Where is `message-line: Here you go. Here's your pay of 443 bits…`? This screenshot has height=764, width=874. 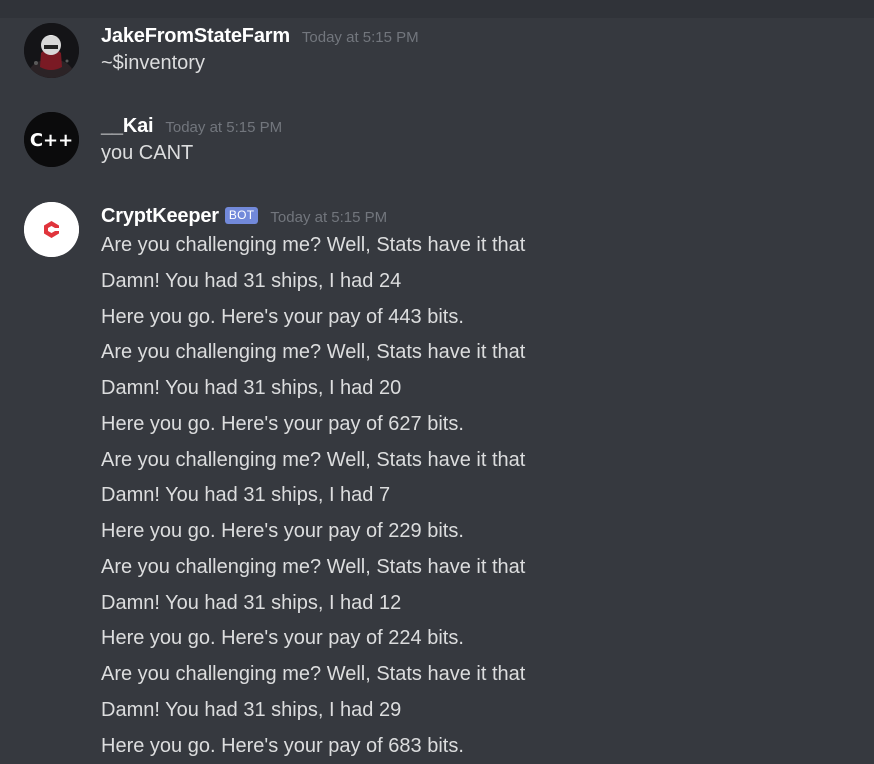
message-line: Here you go. Here's your pay of 443 bits… is located at coordinates (487, 318).